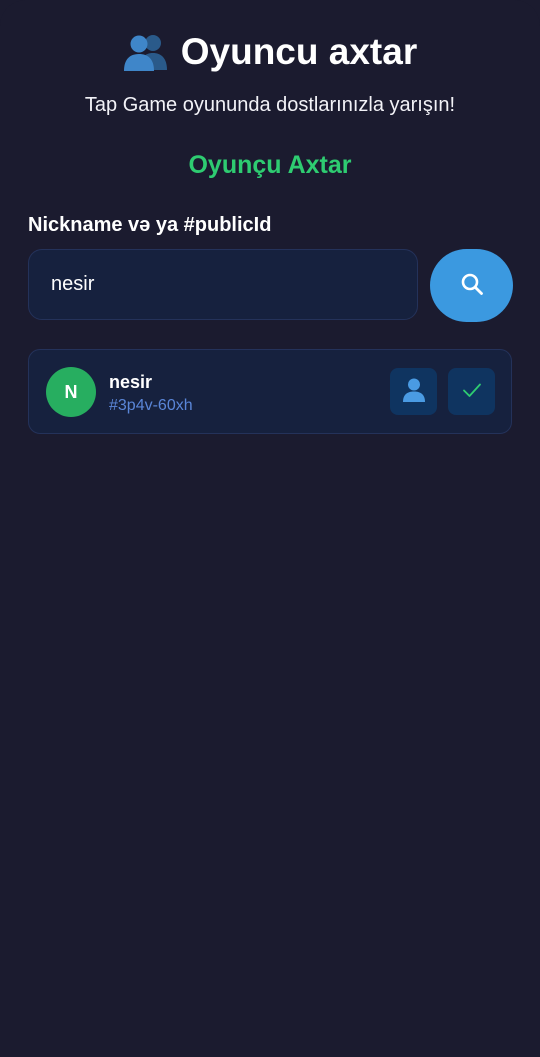 This screenshot has width=540, height=1057. I want to click on search-row, so click(270, 285).